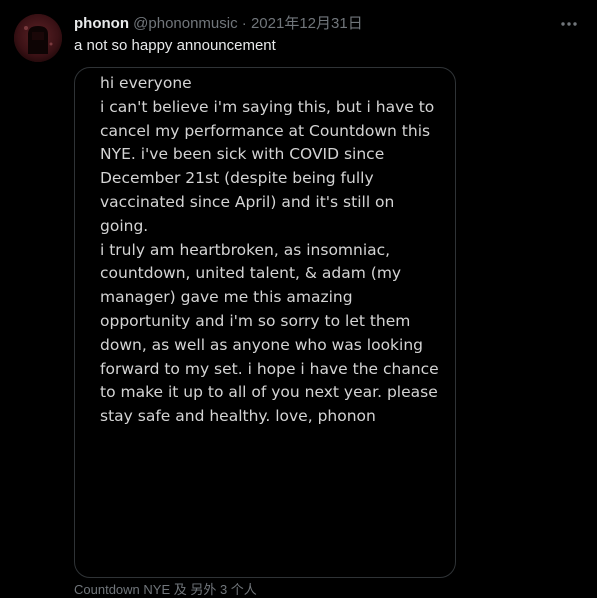 This screenshot has height=598, width=597. Describe the element at coordinates (165, 590) in the screenshot. I see `tagged-users: Countdown NYE 及 另外 3 个人` at that location.